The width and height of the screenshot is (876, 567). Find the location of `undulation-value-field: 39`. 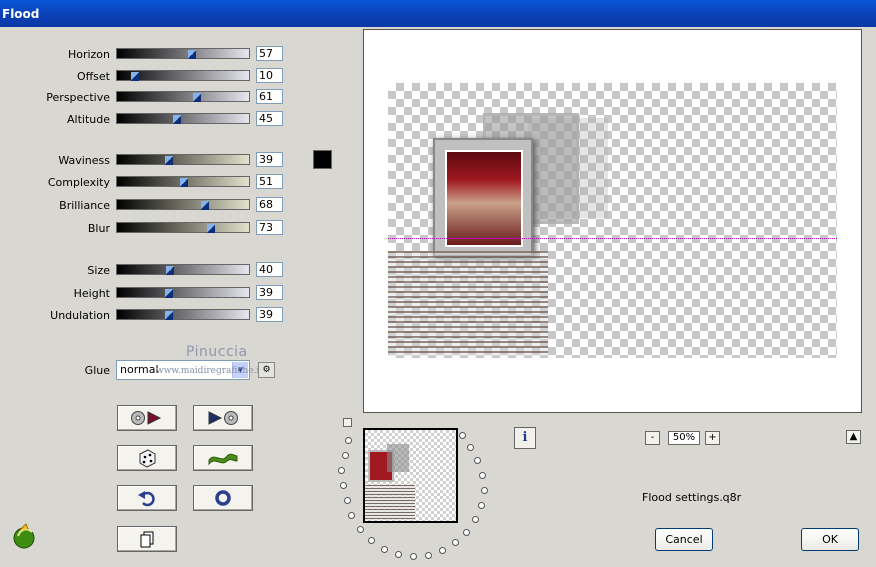

undulation-value-field: 39 is located at coordinates (269, 314).